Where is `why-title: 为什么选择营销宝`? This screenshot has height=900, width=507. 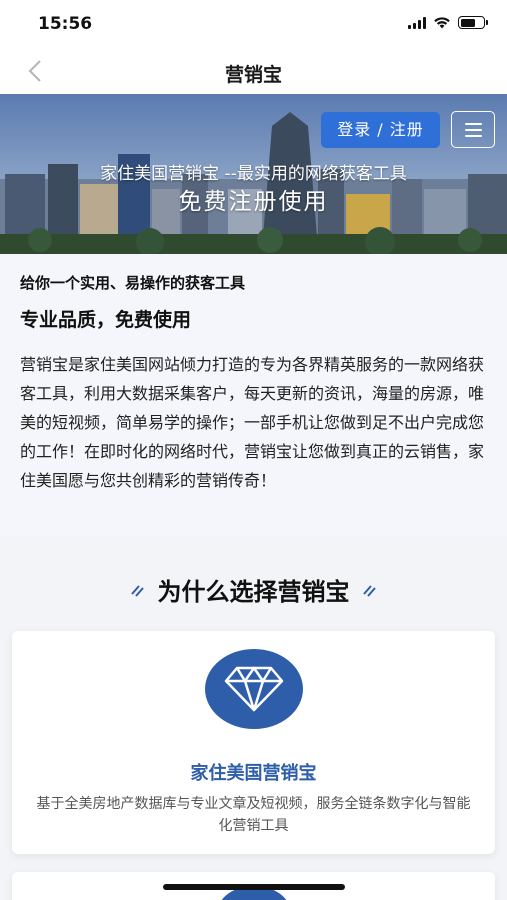 why-title: 为什么选择营销宝 is located at coordinates (253, 592).